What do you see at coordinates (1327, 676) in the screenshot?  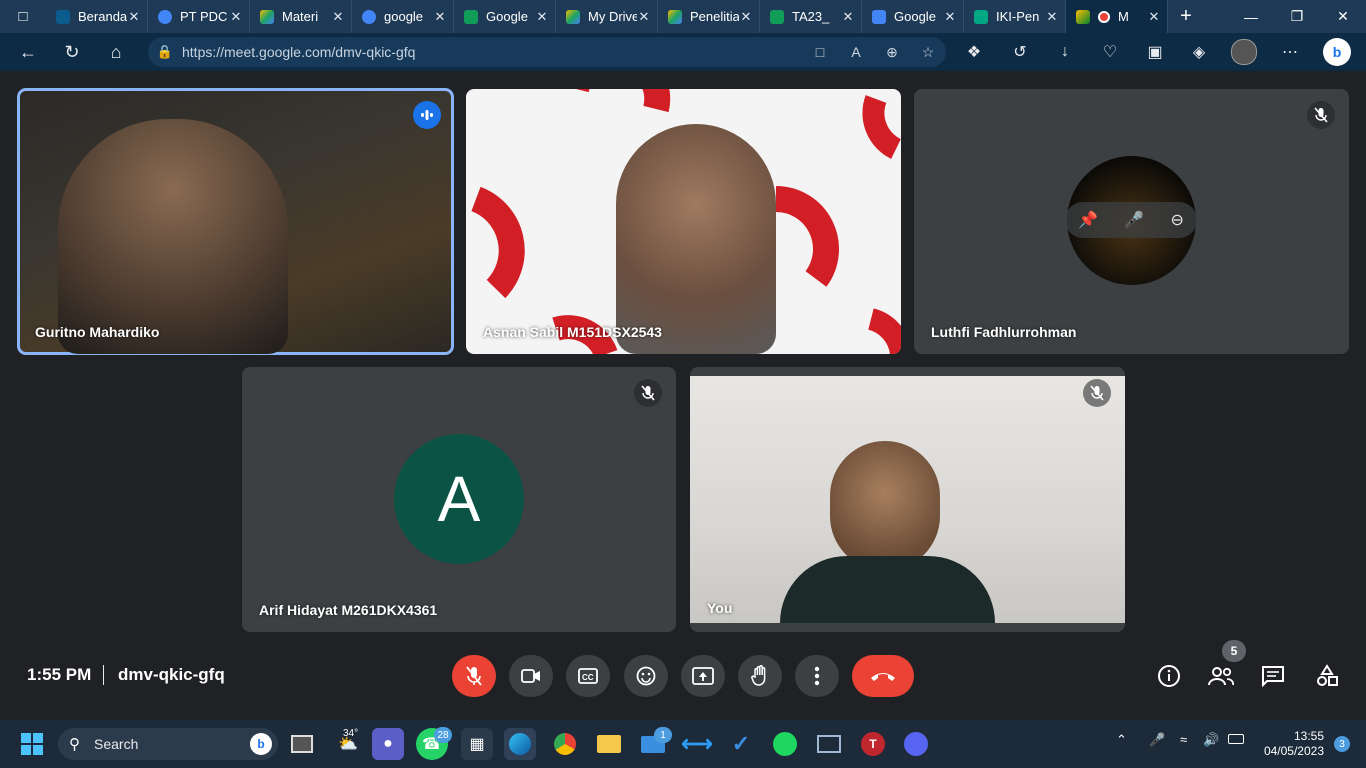 I see `activities-icon` at bounding box center [1327, 676].